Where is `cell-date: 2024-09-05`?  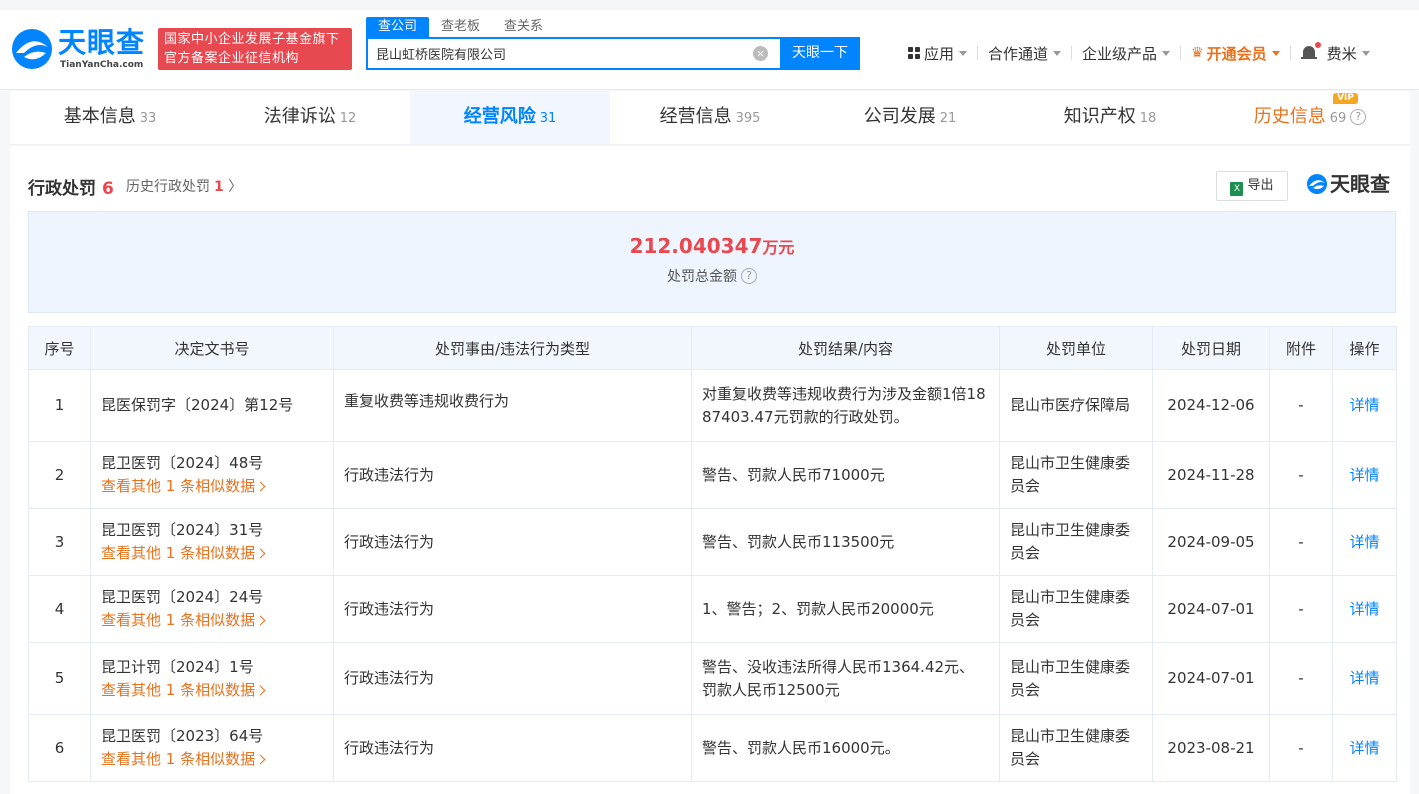
cell-date: 2024-09-05 is located at coordinates (1211, 542).